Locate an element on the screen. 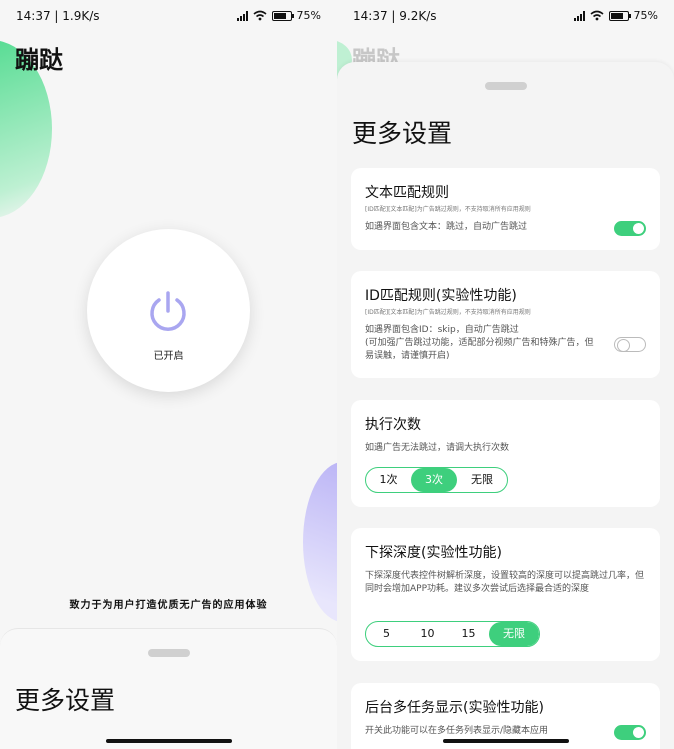 The height and width of the screenshot is (749, 674). exec-count-card: 执行次数 如遇广告无法跳过，请调大执行次数 1次 3次 无限 is located at coordinates (505, 453).